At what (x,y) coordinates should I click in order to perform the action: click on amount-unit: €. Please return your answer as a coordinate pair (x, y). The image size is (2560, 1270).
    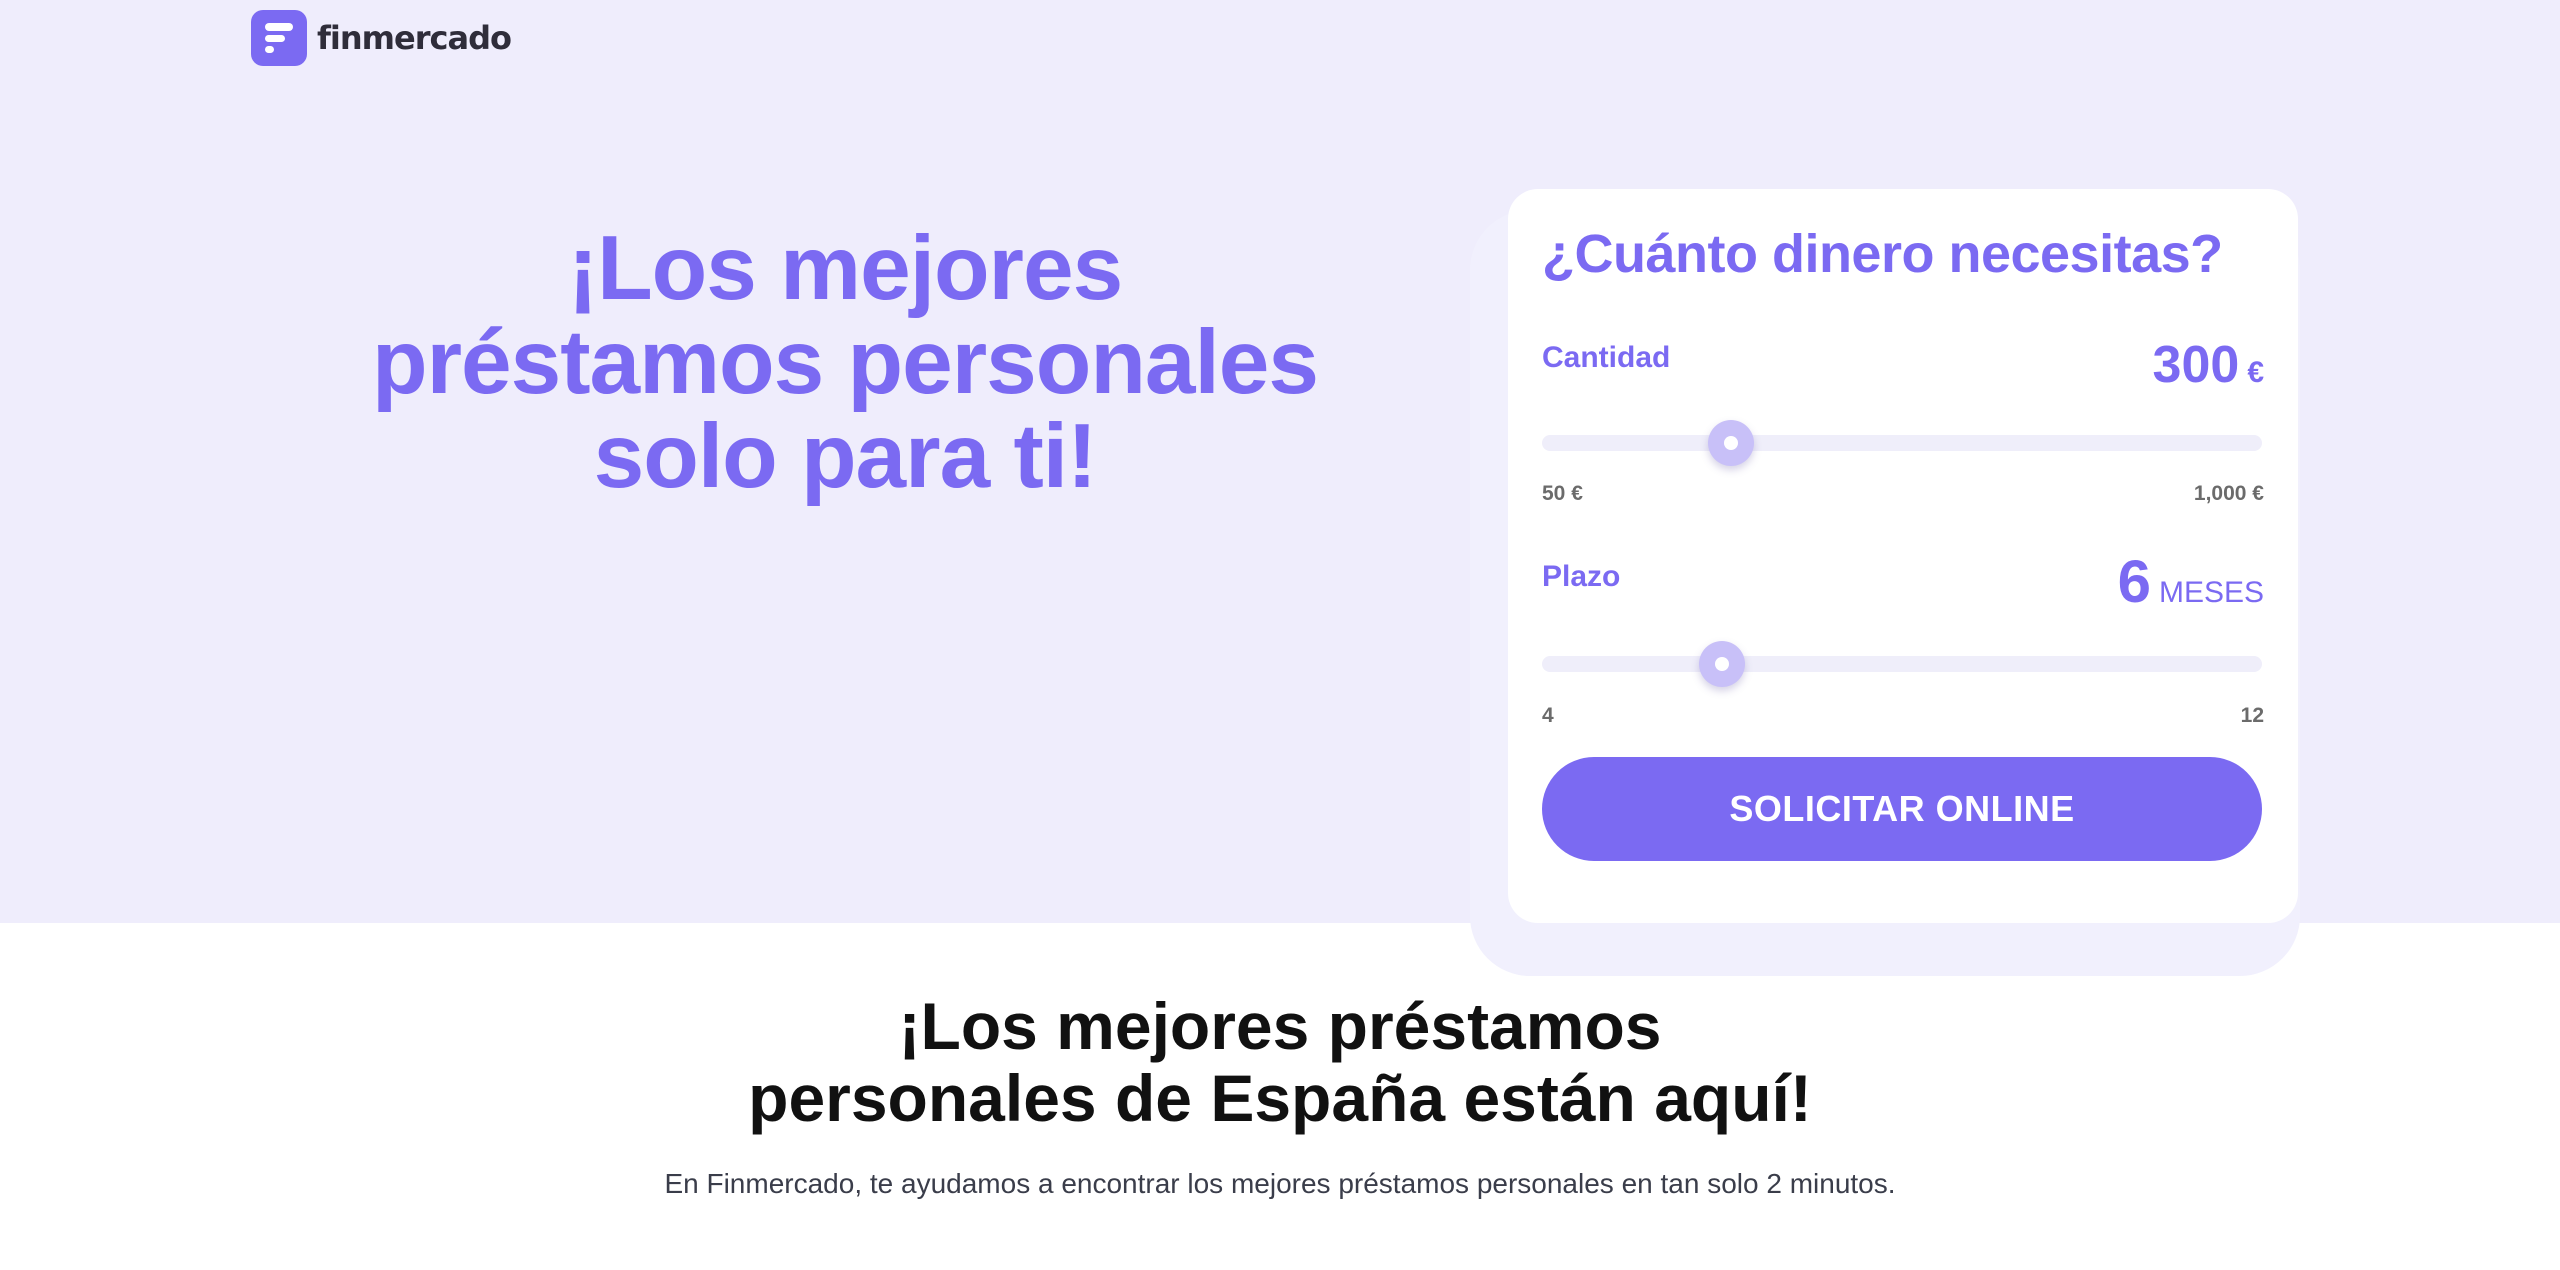
    Looking at the image, I should click on (2255, 372).